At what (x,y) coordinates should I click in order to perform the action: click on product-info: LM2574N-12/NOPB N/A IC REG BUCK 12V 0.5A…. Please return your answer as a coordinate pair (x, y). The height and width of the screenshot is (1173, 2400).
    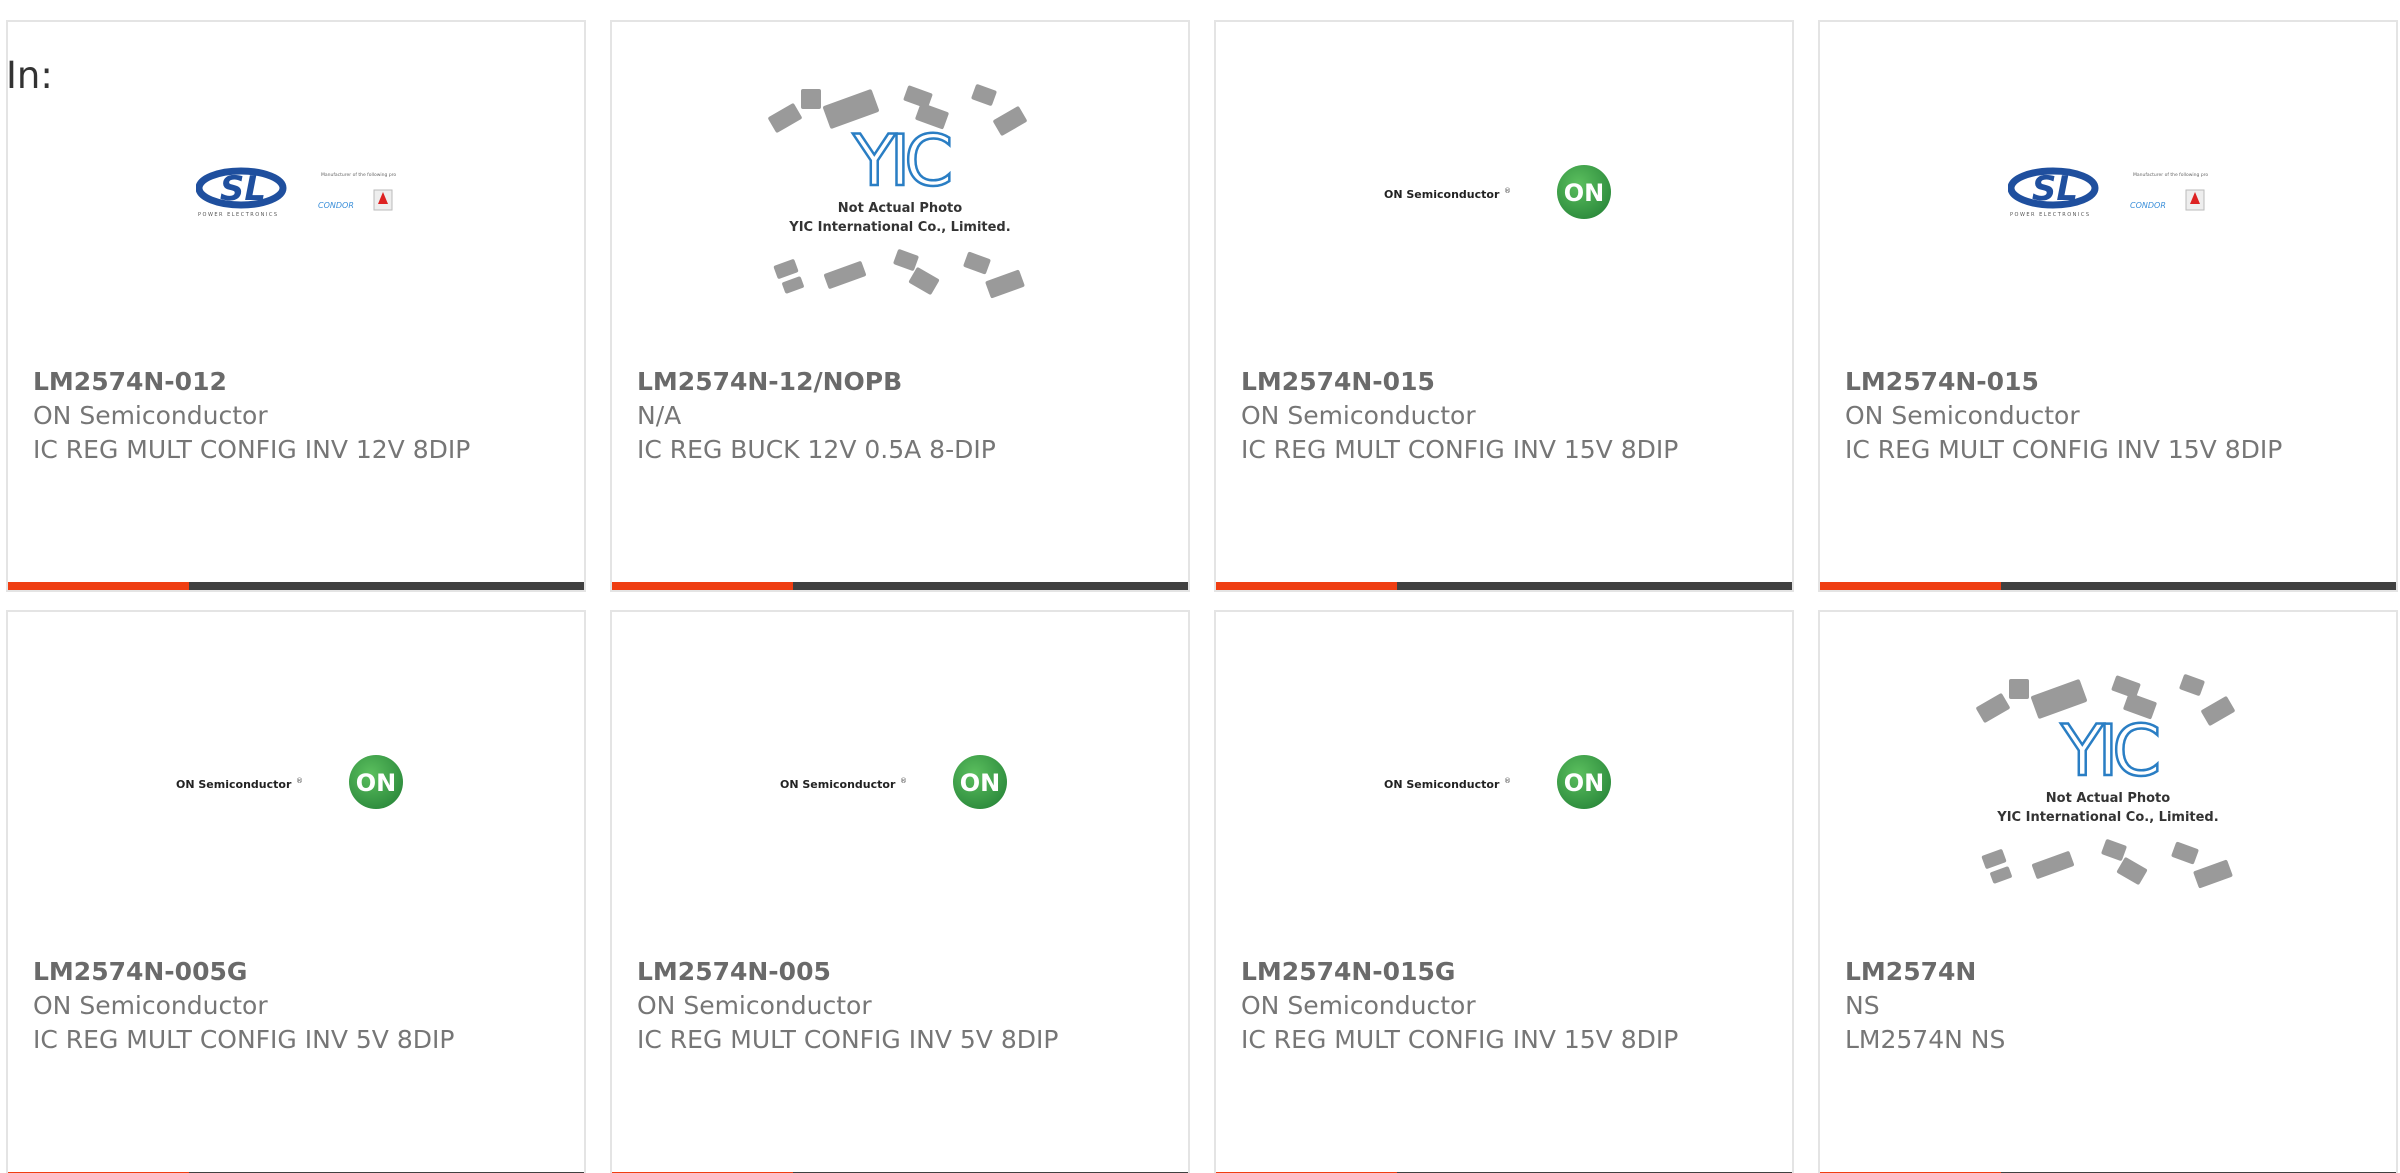
    Looking at the image, I should click on (902, 416).